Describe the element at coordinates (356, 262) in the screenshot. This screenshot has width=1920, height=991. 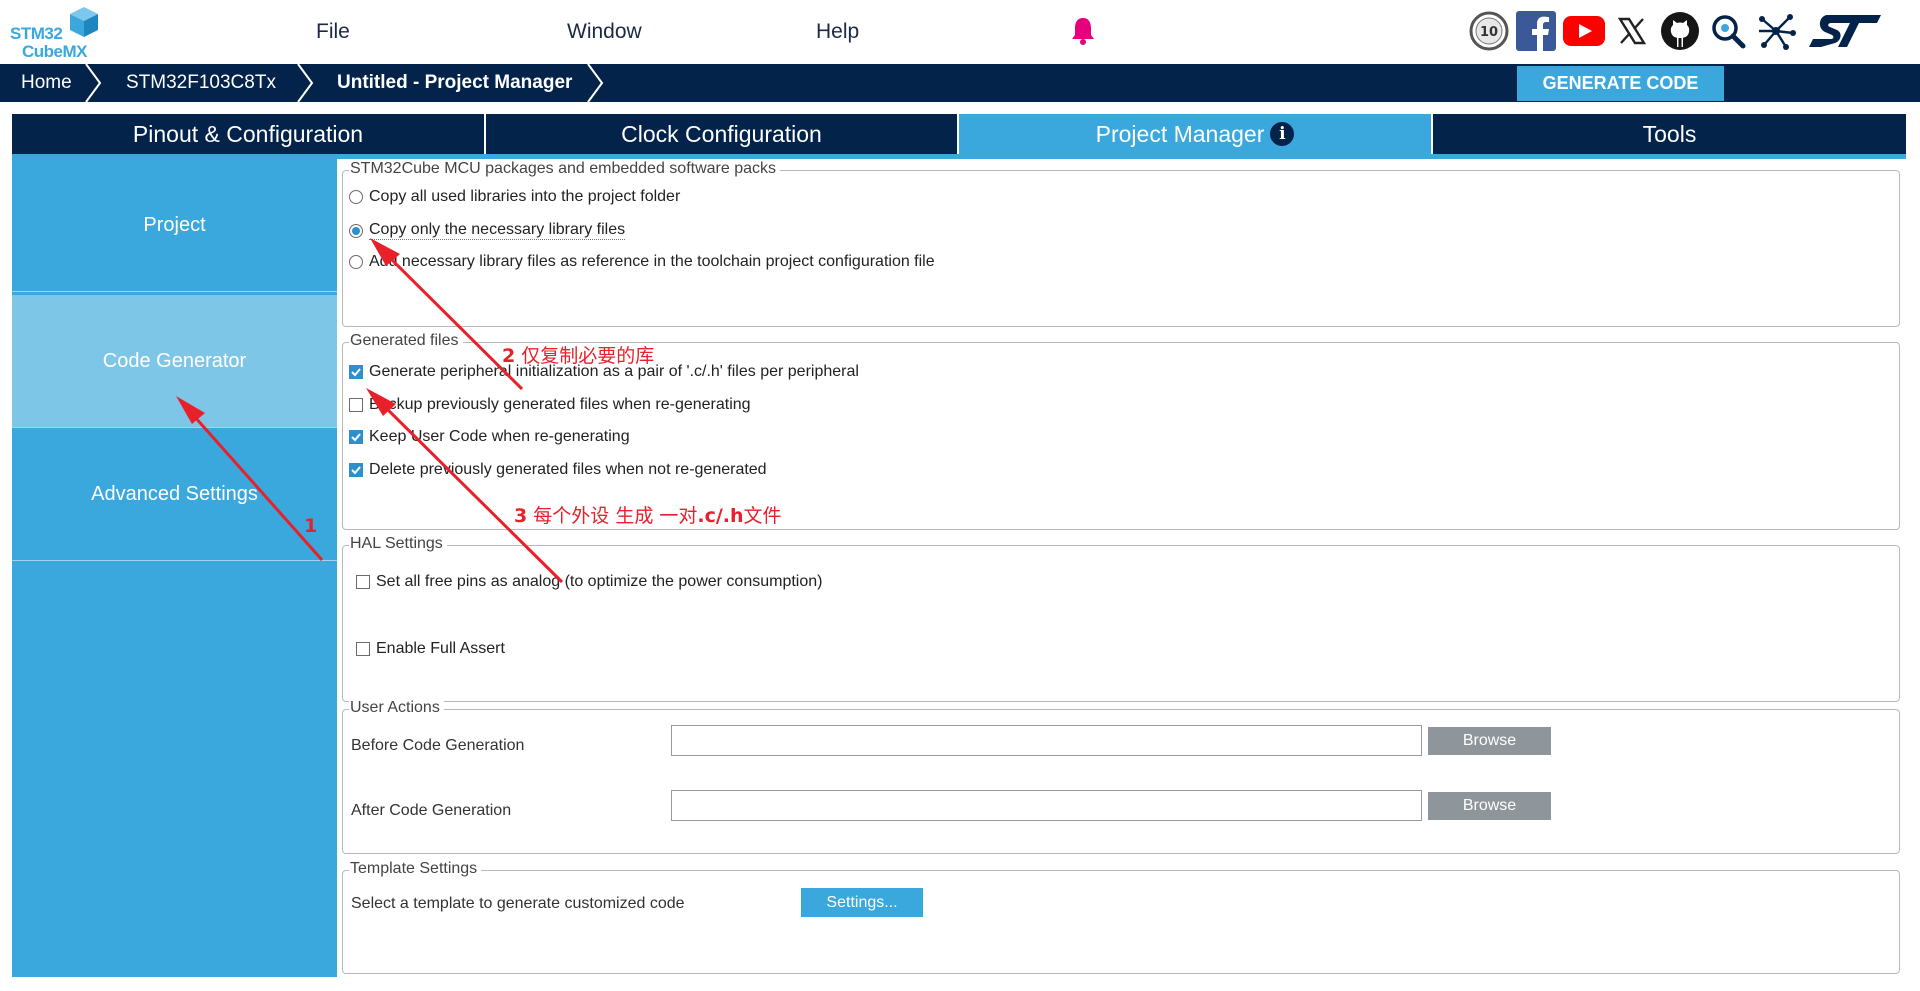
I see `add-library-reference-radio` at that location.